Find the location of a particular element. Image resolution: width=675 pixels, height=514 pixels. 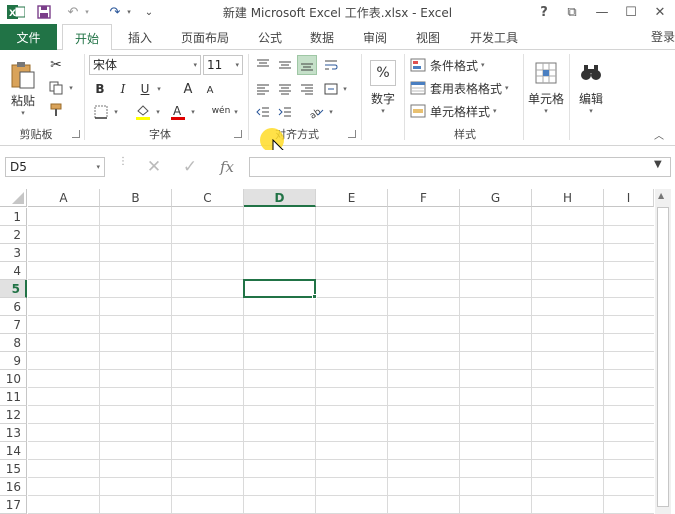

redo-dropdown-icon: ▾ is located at coordinates (129, 12).